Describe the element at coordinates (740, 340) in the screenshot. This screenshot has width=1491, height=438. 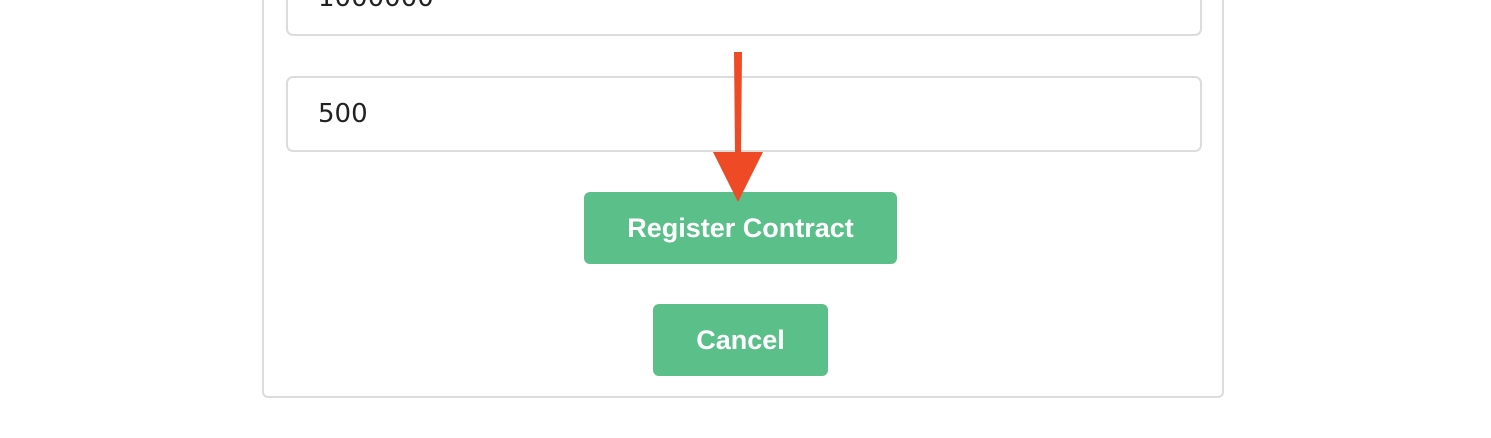
I see `cancel-button: Cancel` at that location.